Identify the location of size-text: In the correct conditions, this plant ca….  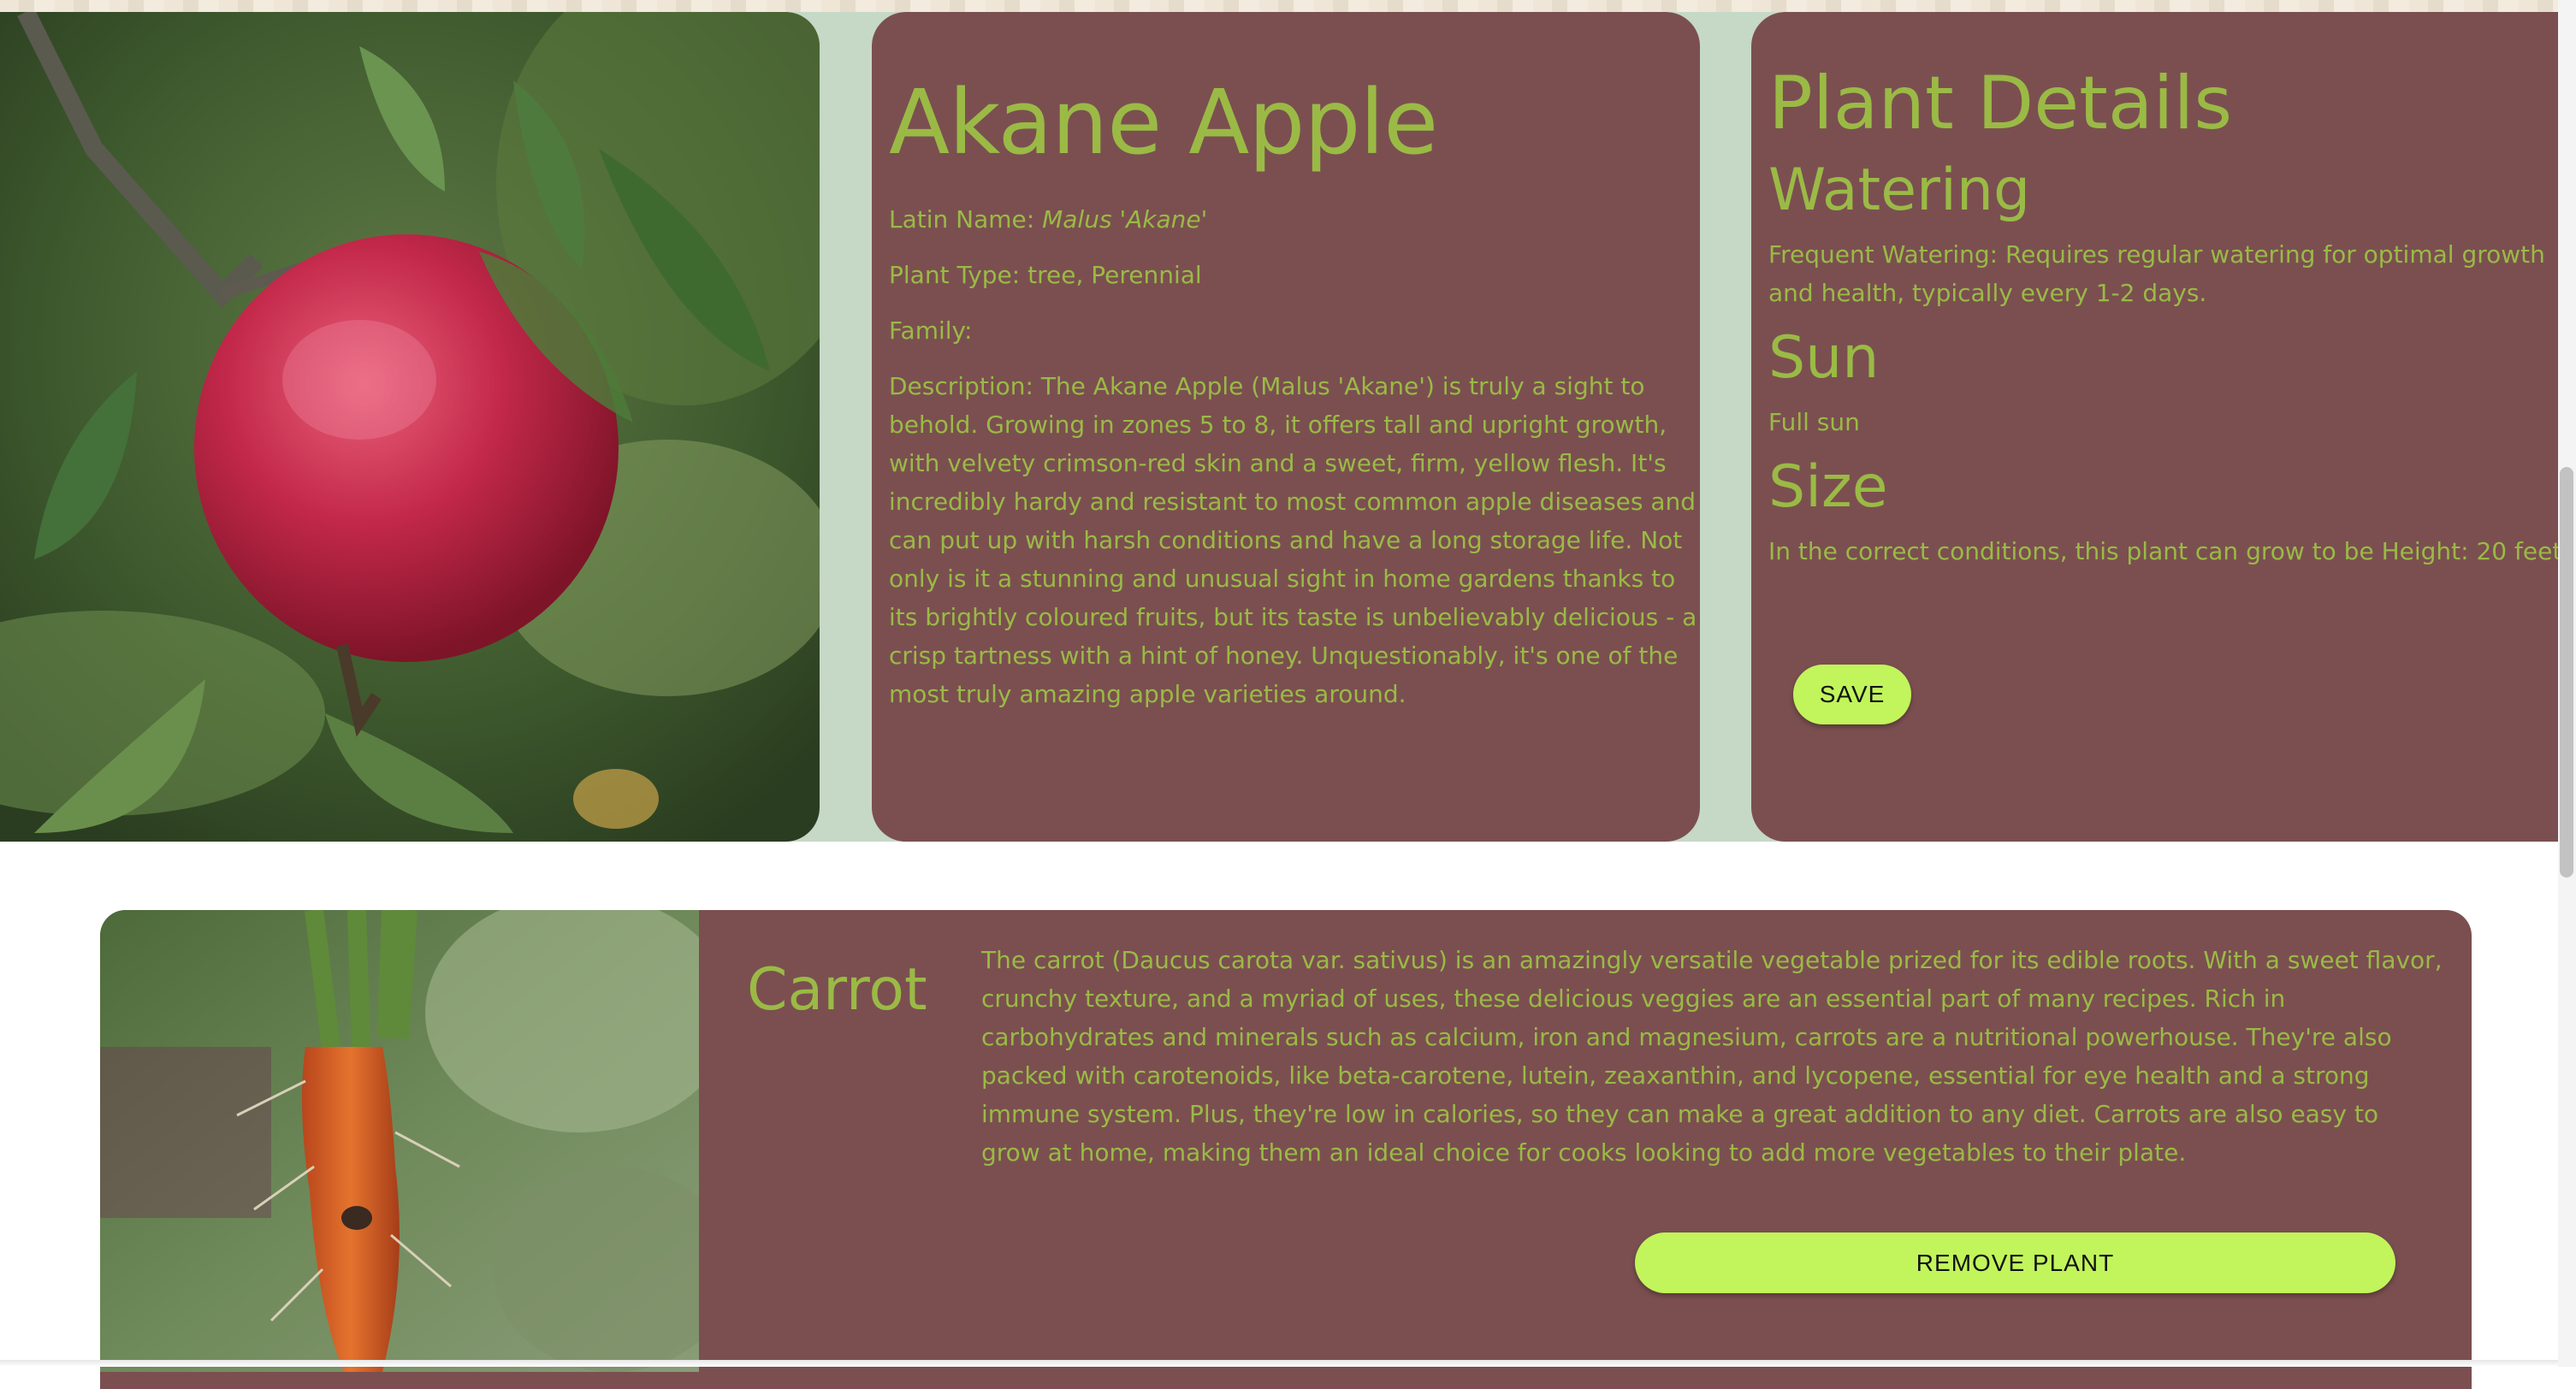
(2165, 551).